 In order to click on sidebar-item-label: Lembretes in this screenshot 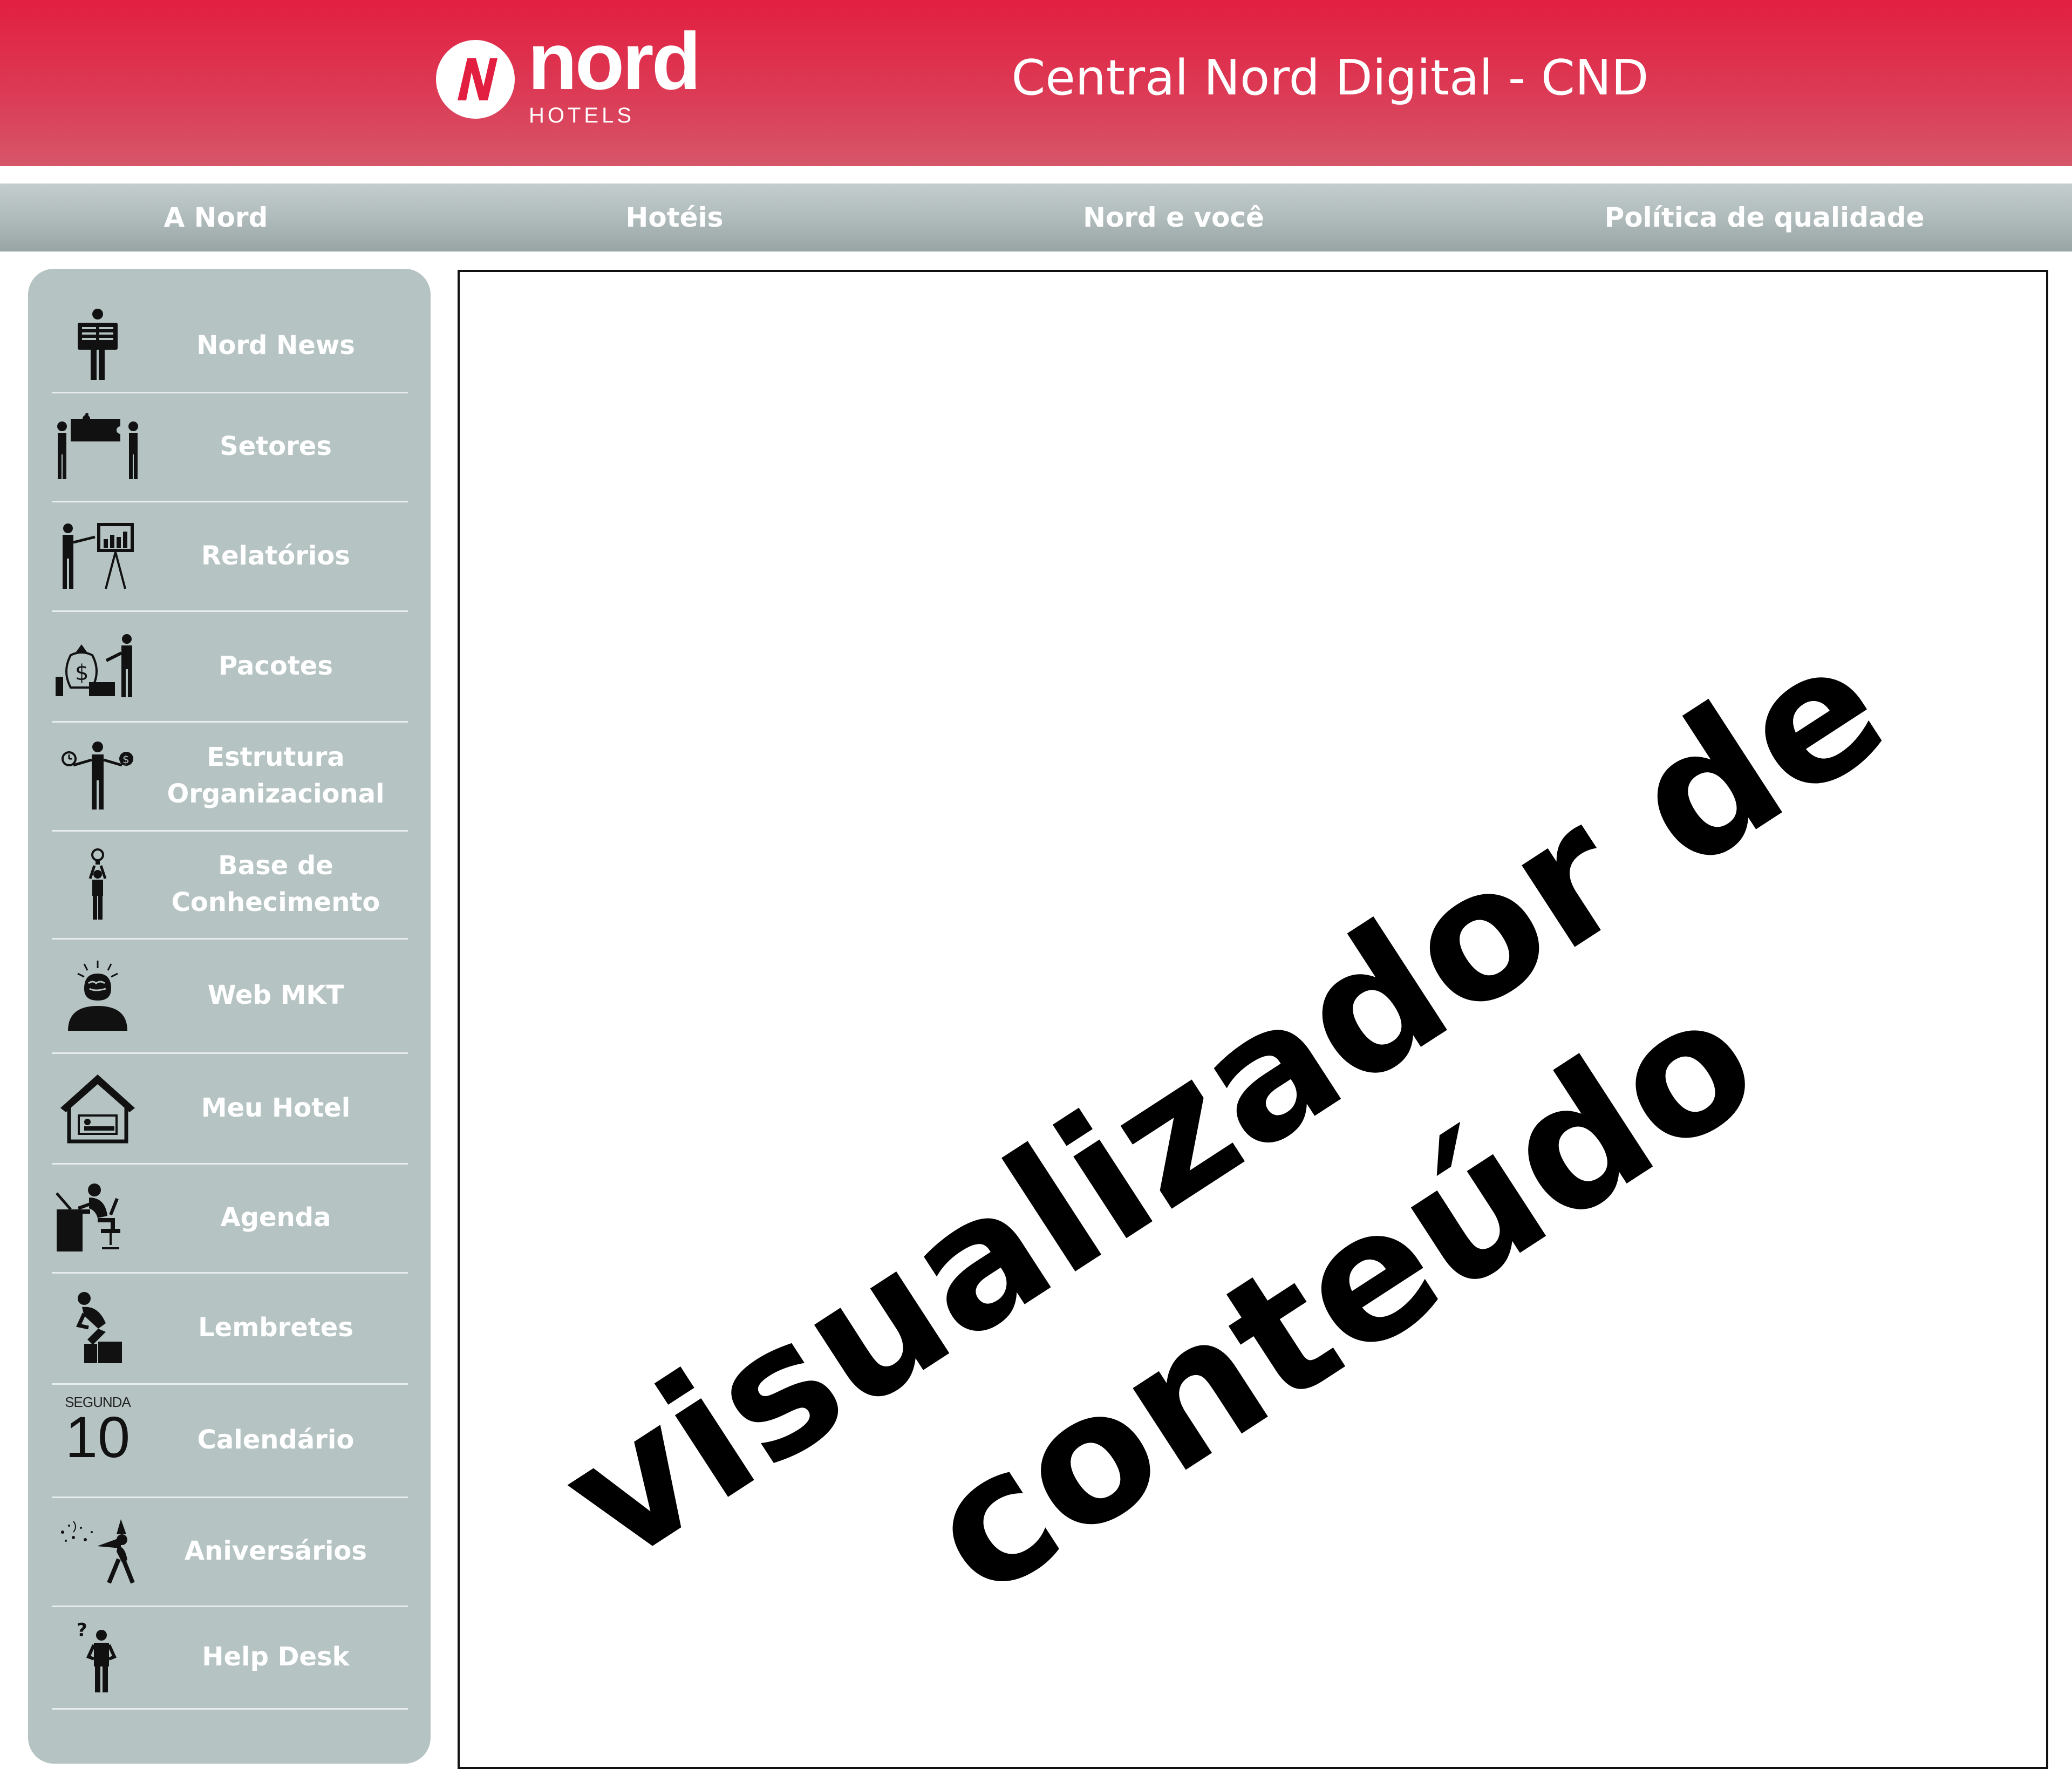, I will do `click(275, 1327)`.